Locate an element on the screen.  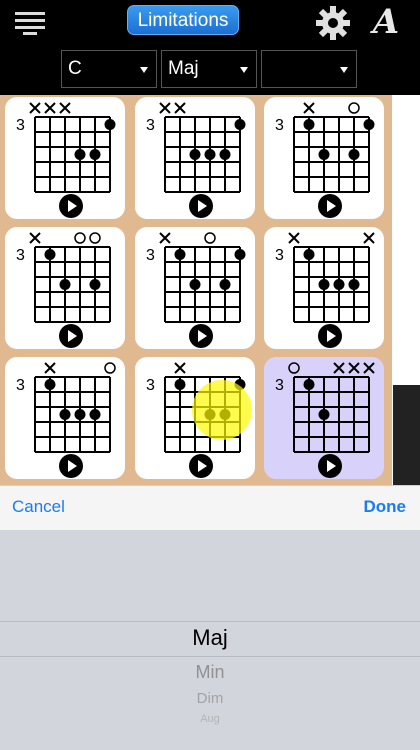
root-select: C is located at coordinates (109, 69).